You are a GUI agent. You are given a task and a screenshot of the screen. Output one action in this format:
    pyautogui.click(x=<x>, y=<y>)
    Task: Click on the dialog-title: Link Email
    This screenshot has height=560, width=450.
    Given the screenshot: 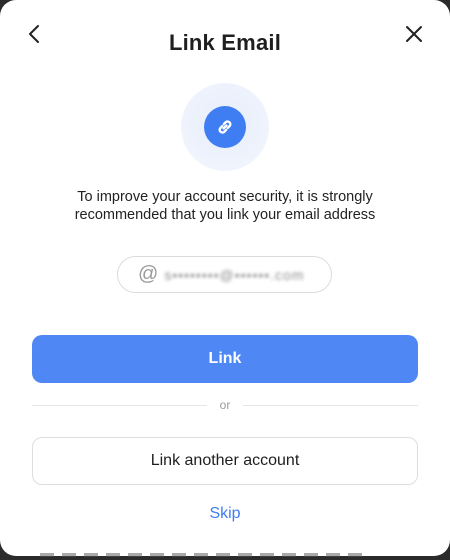 What is the action you would take?
    pyautogui.click(x=225, y=42)
    